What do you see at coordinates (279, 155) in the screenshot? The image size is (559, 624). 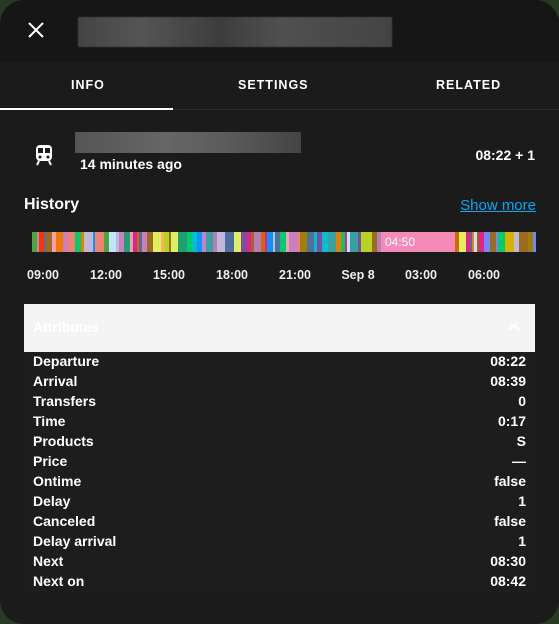 I see `state-info: 14 minutes ago 08:22 + 1` at bounding box center [279, 155].